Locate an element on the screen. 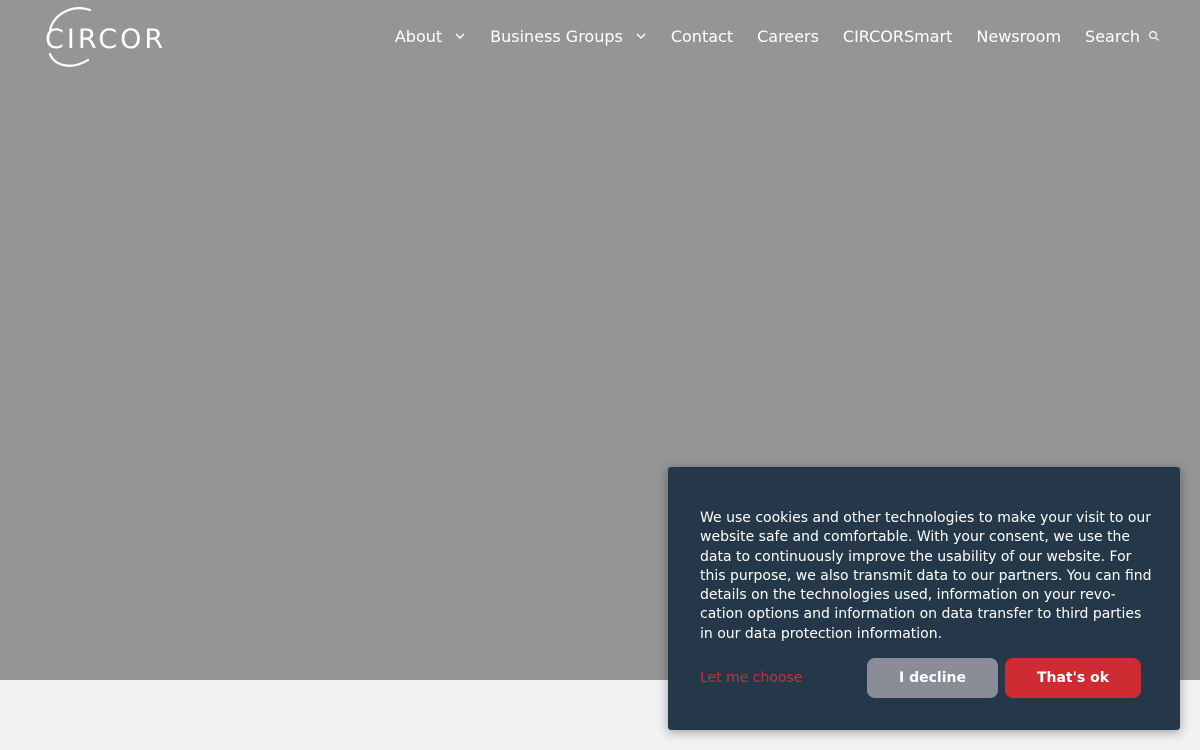  search-label: Search is located at coordinates (1112, 36).